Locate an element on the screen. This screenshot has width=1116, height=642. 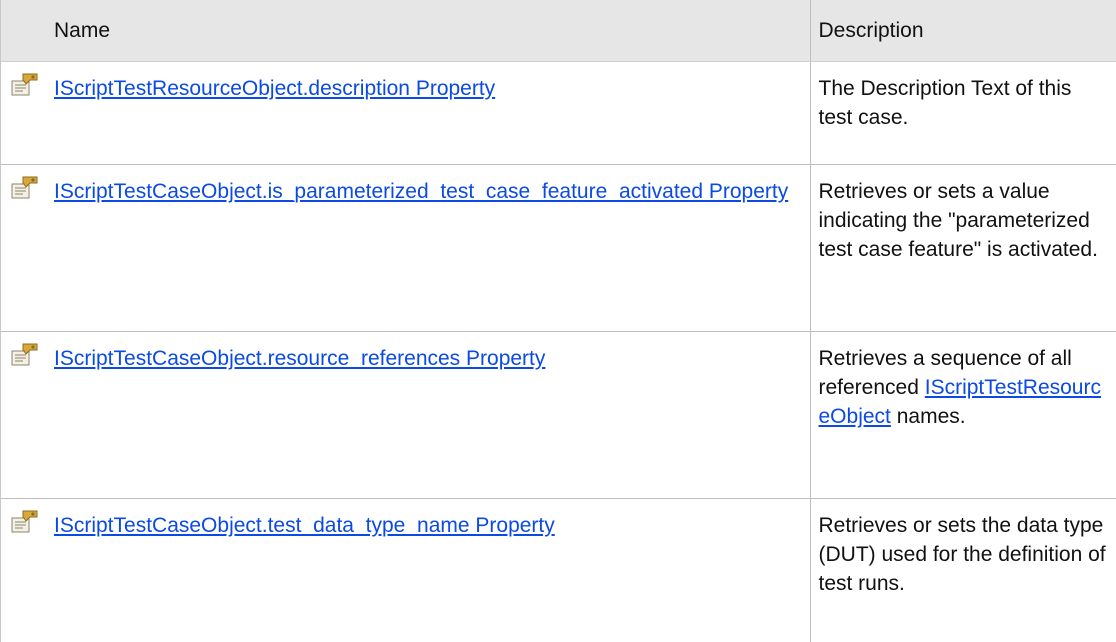
name-column-header: Name is located at coordinates (428, 31).